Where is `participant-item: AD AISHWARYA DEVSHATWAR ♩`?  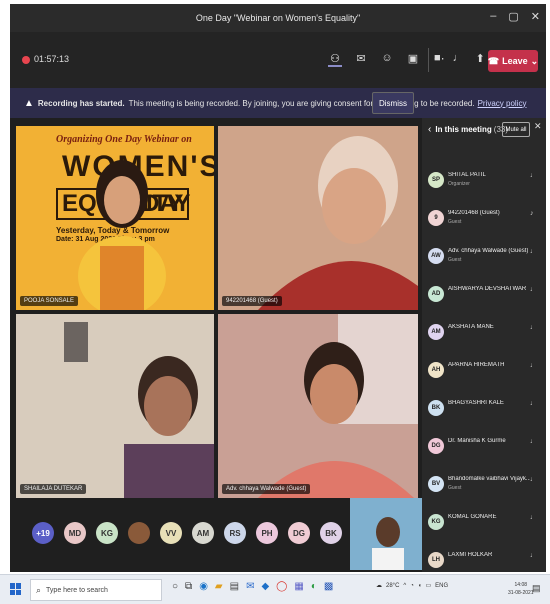 participant-item: AD AISHWARYA DEVSHATWAR ♩ is located at coordinates (484, 299).